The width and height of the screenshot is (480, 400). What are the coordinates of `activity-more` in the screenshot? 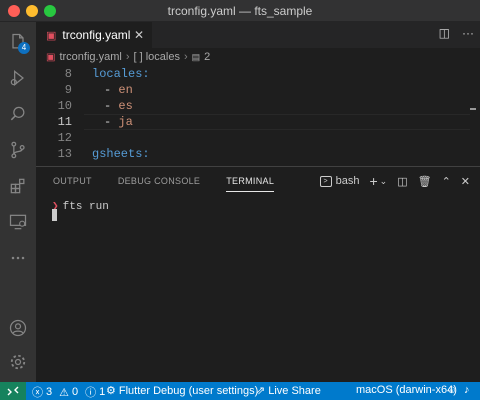 It's located at (18, 258).